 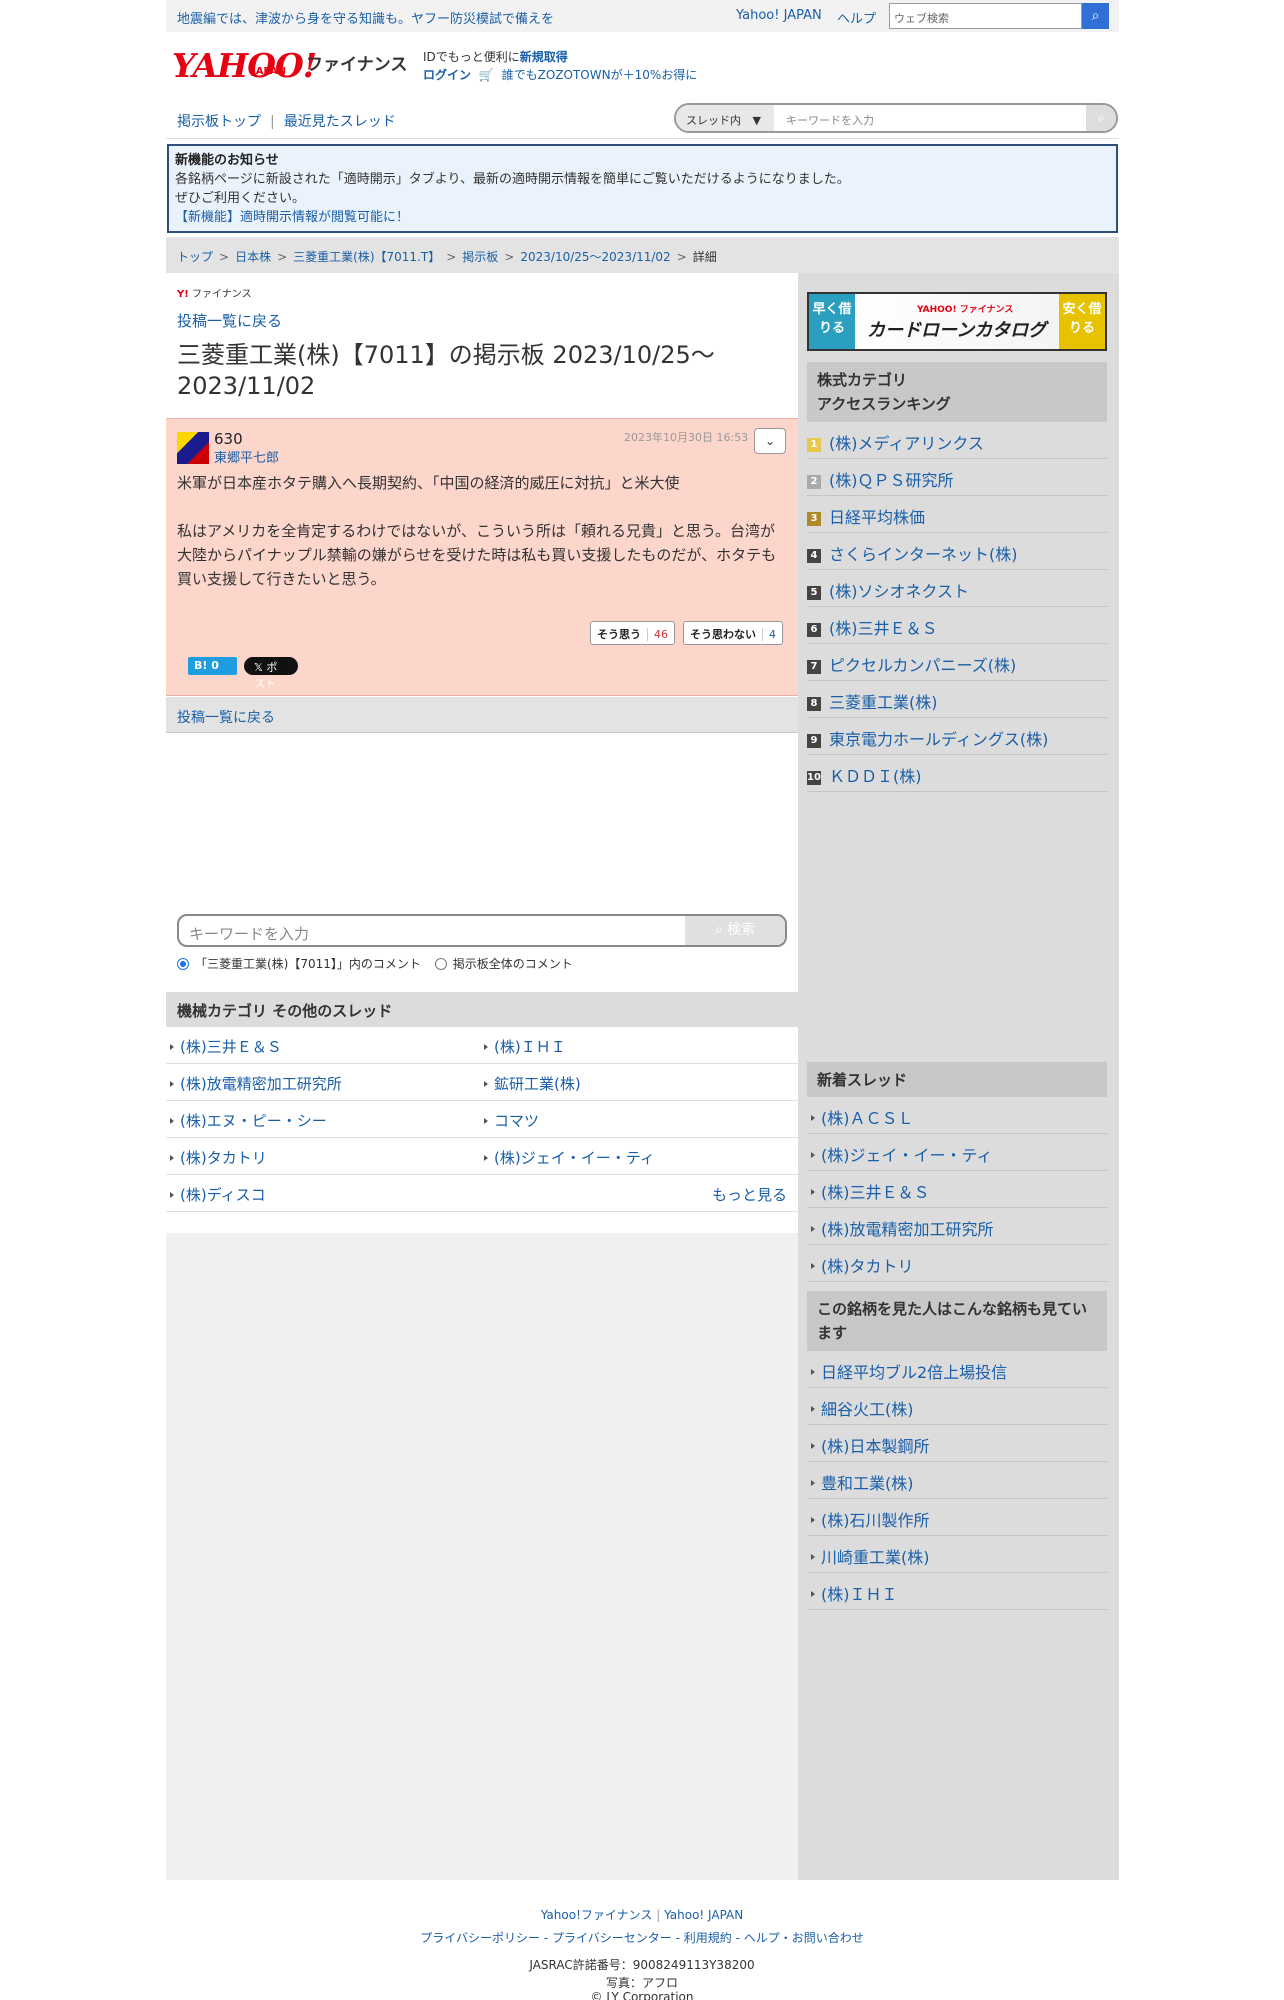 What do you see at coordinates (830, 120) in the screenshot?
I see `thread-keyword-input: キーワードを入力` at bounding box center [830, 120].